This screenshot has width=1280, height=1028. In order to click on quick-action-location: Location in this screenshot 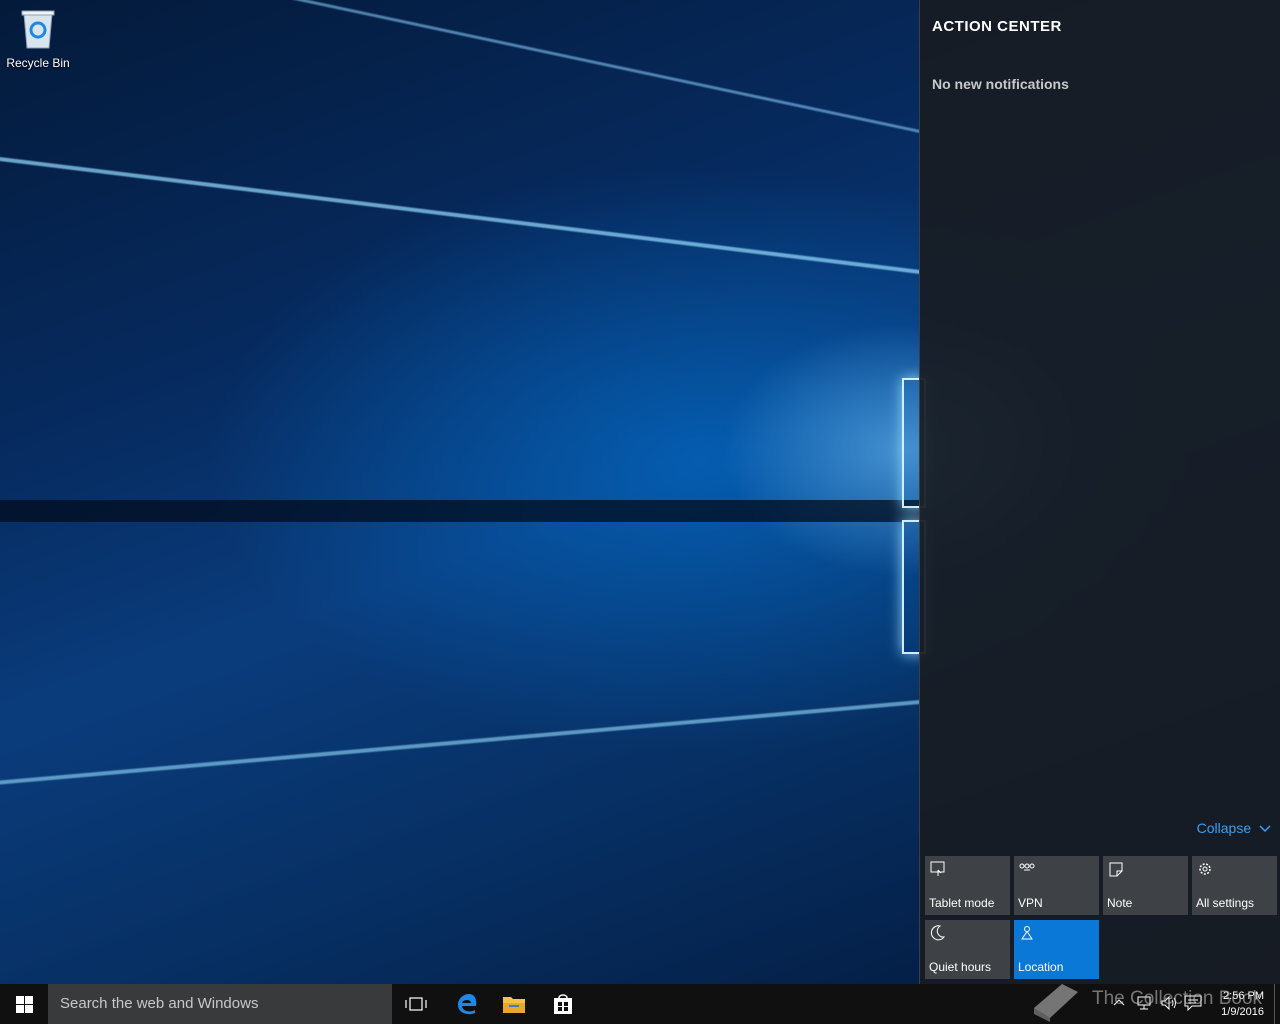, I will do `click(1056, 949)`.